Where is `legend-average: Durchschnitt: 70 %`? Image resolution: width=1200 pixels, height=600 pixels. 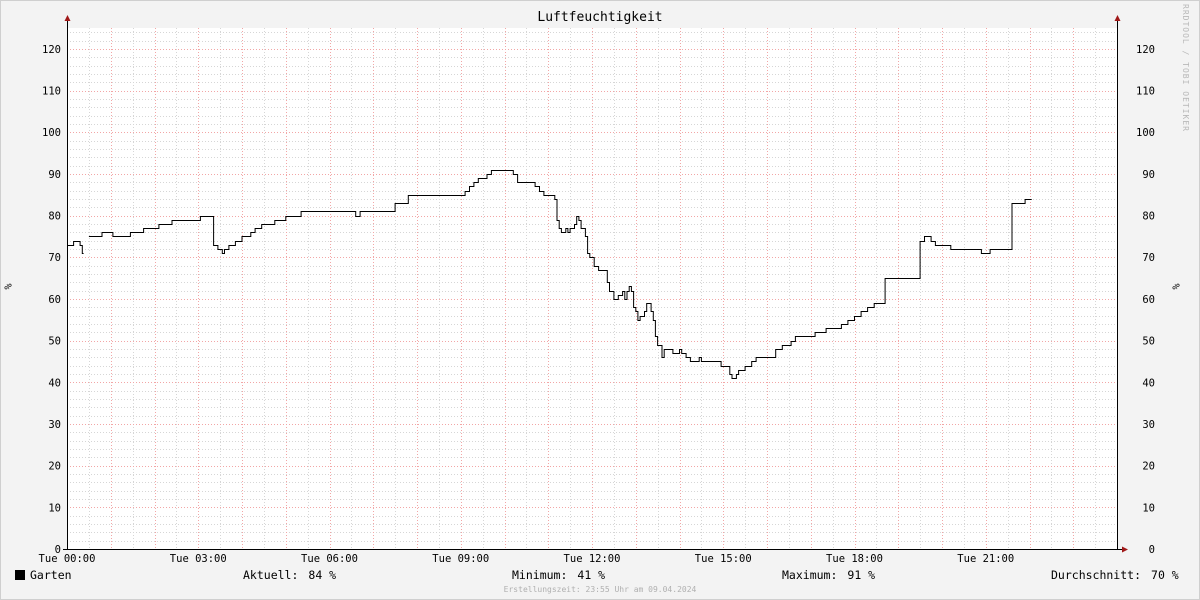 legend-average: Durchschnitt: 70 % is located at coordinates (1115, 575).